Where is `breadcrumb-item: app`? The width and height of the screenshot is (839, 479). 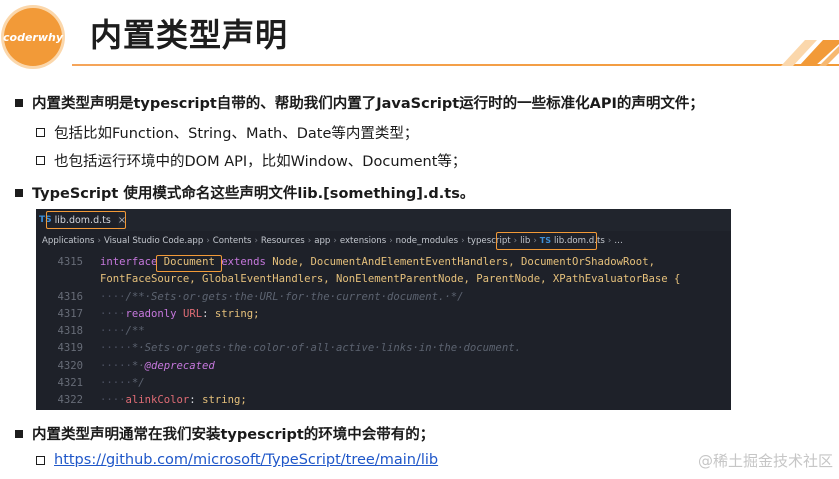
breadcrumb-item: app is located at coordinates (322, 241).